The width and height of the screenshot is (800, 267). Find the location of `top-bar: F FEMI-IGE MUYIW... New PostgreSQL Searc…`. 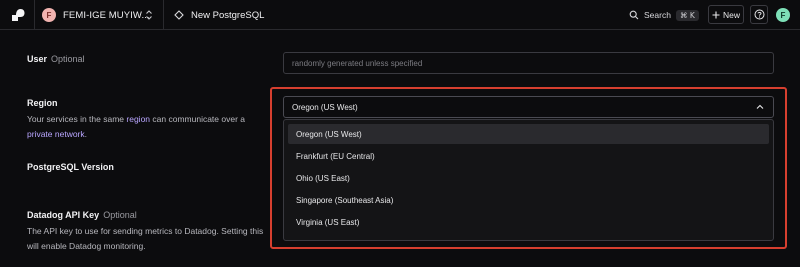

top-bar: F FEMI-IGE MUYIW... New PostgreSQL Searc… is located at coordinates (400, 15).